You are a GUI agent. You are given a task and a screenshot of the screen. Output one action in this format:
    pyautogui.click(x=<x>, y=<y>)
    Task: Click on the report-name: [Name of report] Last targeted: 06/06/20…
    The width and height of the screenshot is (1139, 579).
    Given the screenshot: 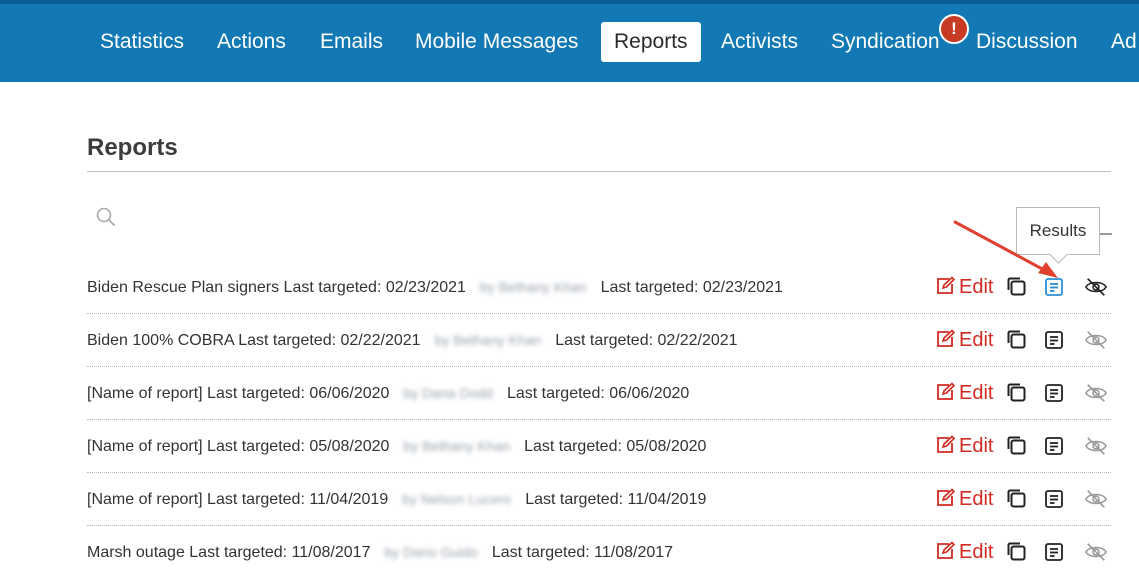 What is the action you would take?
    pyautogui.click(x=238, y=393)
    